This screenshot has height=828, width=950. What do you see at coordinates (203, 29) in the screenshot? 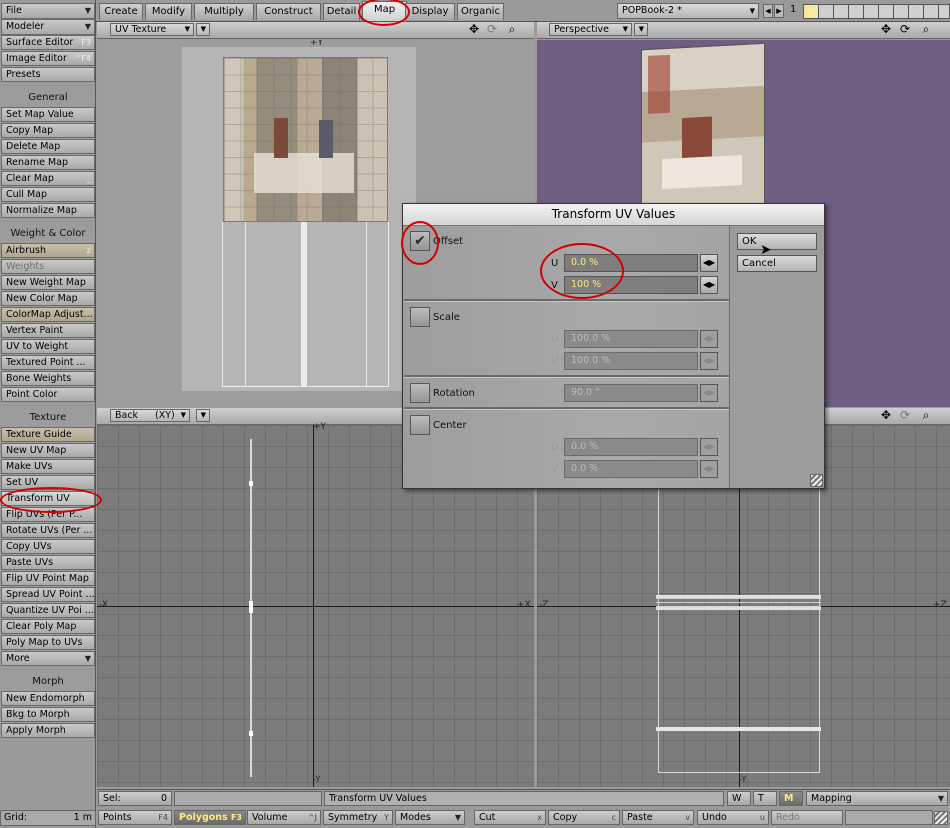
I see `uv-view-options-dropdown: ▼` at bounding box center [203, 29].